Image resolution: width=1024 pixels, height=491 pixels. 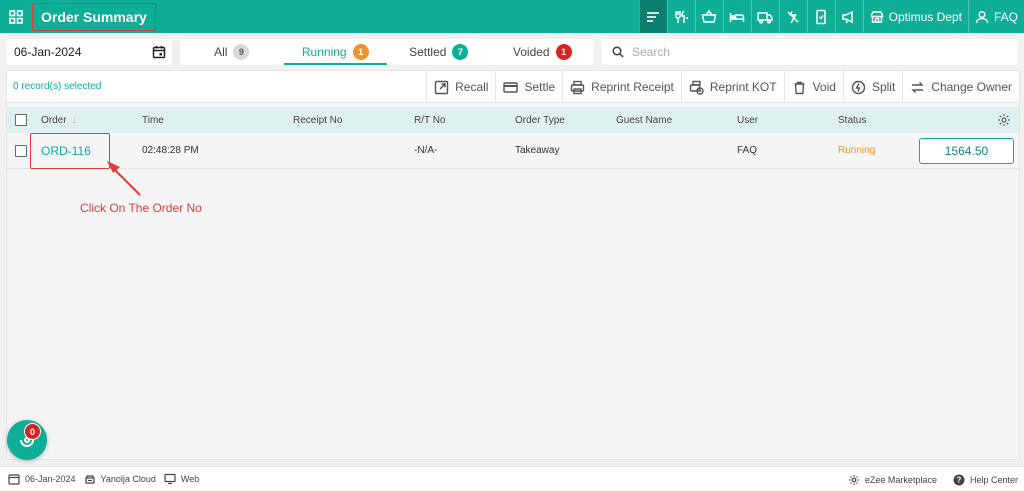 What do you see at coordinates (190, 479) in the screenshot?
I see `footer-platform-label: Web` at bounding box center [190, 479].